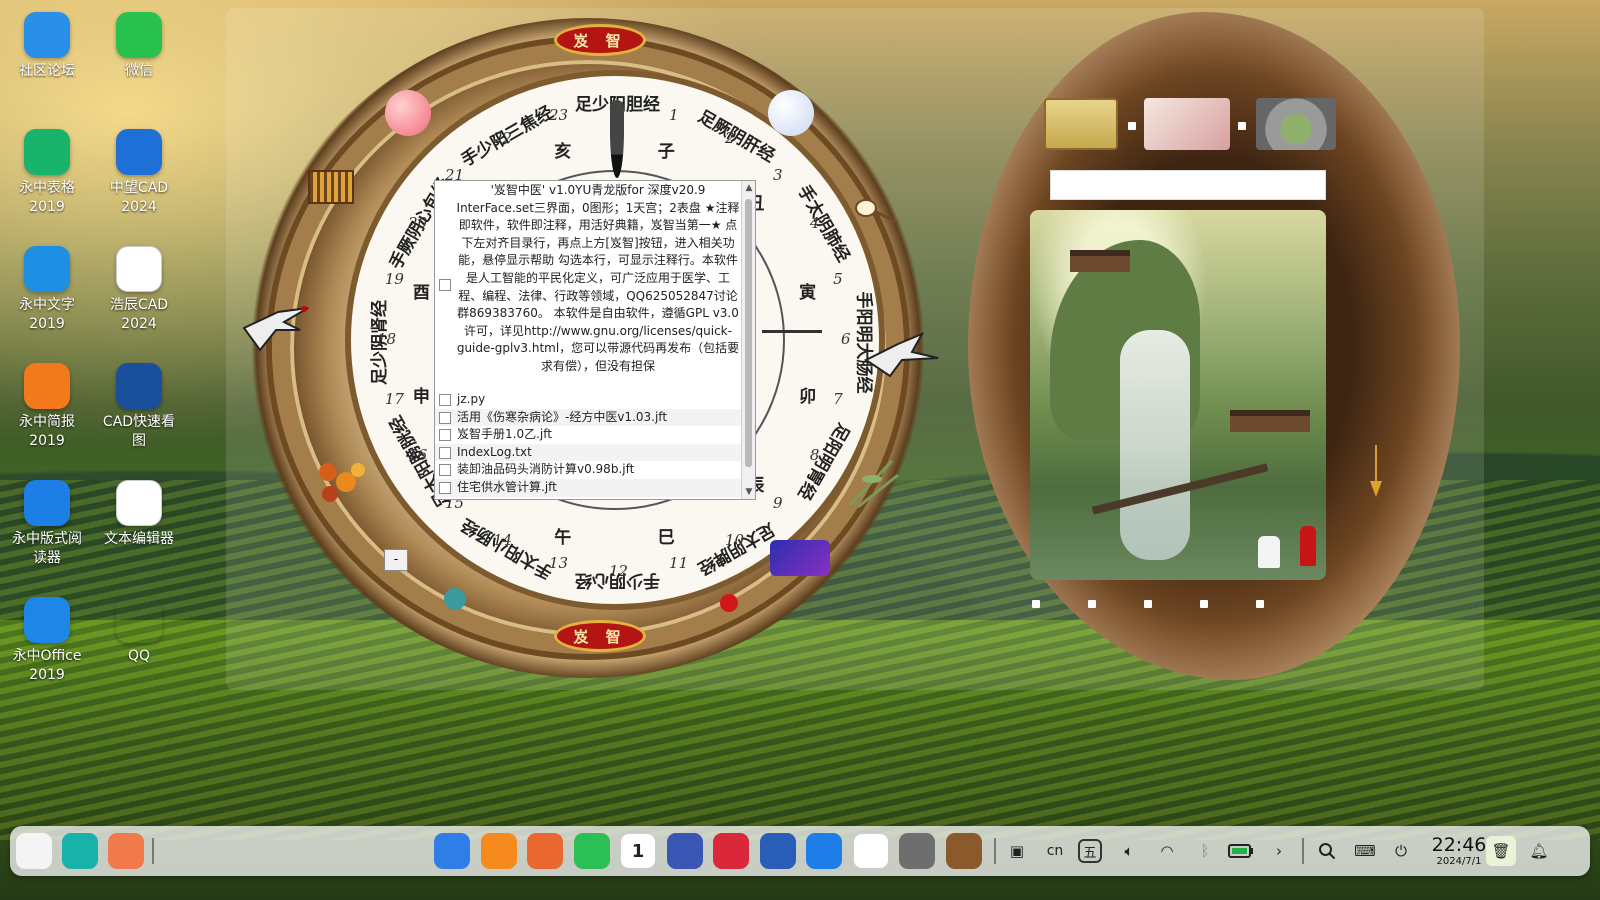  I want to click on keyboard-icon: ⌨, so click(1365, 851).